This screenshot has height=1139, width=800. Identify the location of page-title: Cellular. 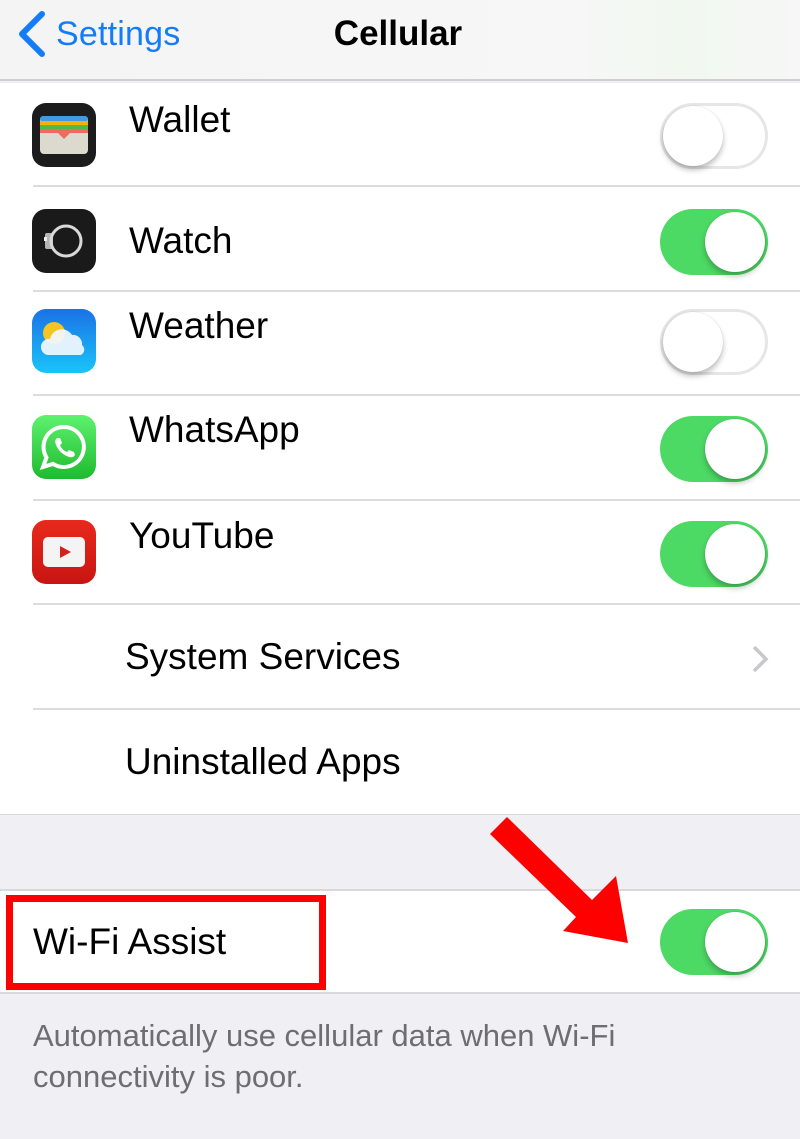
(398, 33).